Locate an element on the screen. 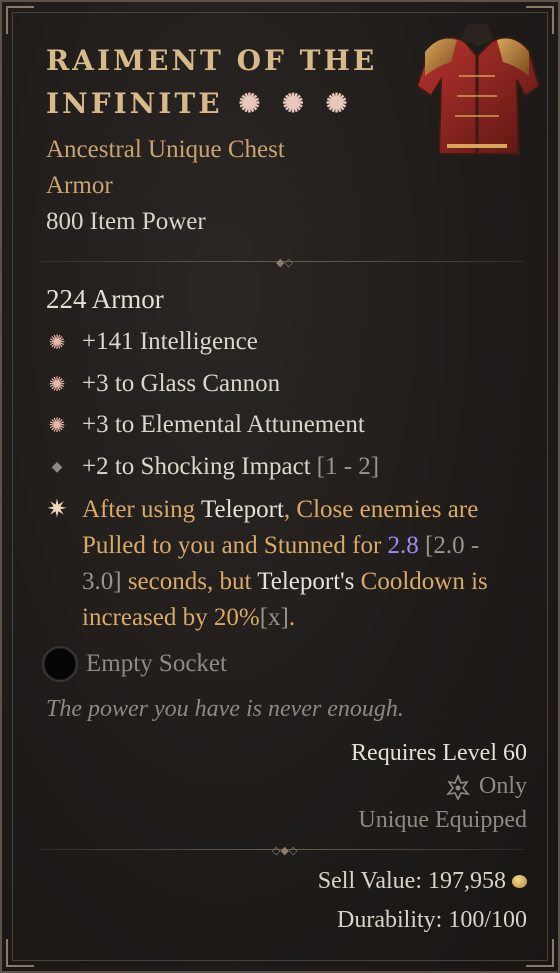 The width and height of the screenshot is (560, 973). affix-text: +3 to Elemental Attunement is located at coordinates (223, 424).